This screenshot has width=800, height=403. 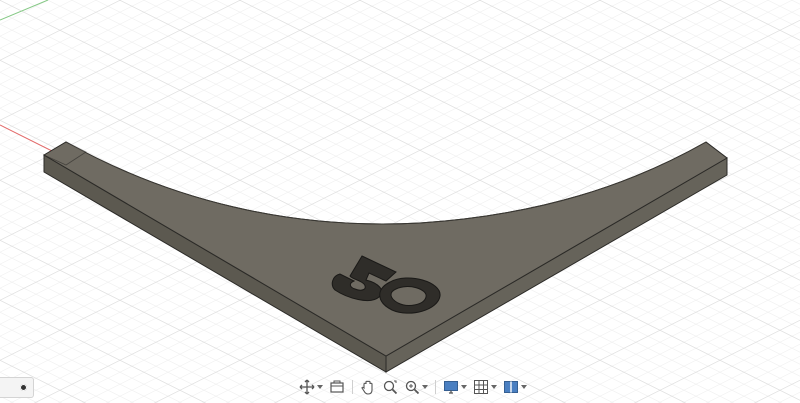 I want to click on zoom-window-button, so click(x=416, y=387).